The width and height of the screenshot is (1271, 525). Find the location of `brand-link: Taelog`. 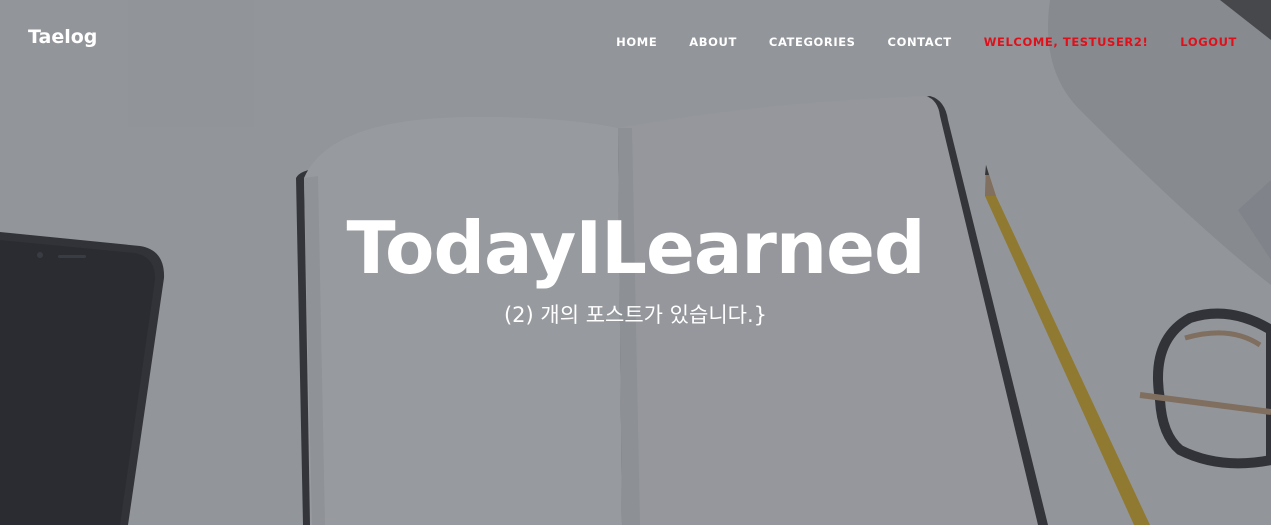

brand-link: Taelog is located at coordinates (62, 37).